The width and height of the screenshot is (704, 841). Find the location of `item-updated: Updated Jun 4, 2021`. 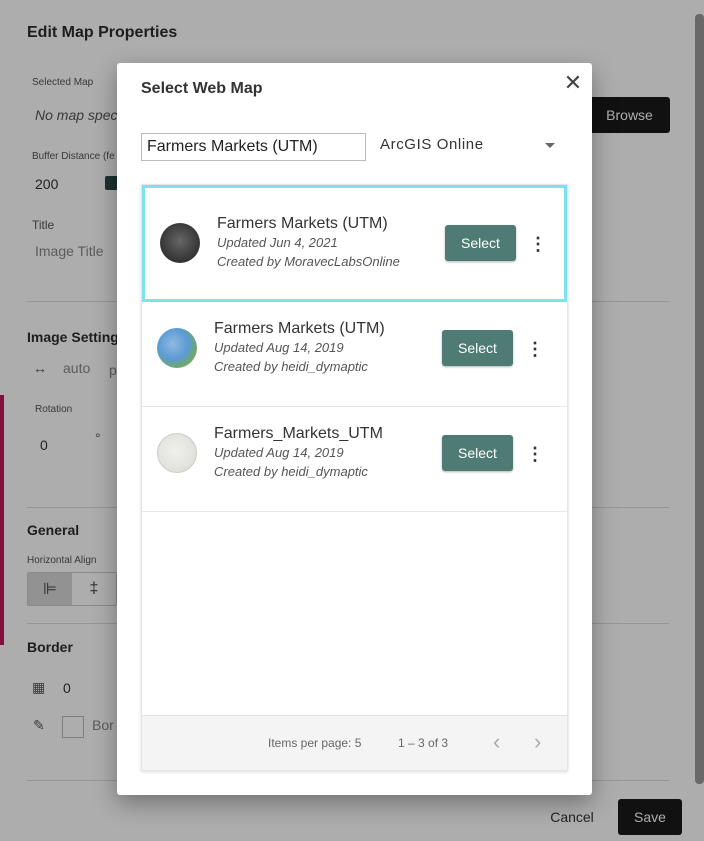

item-updated: Updated Jun 4, 2021 is located at coordinates (277, 242).